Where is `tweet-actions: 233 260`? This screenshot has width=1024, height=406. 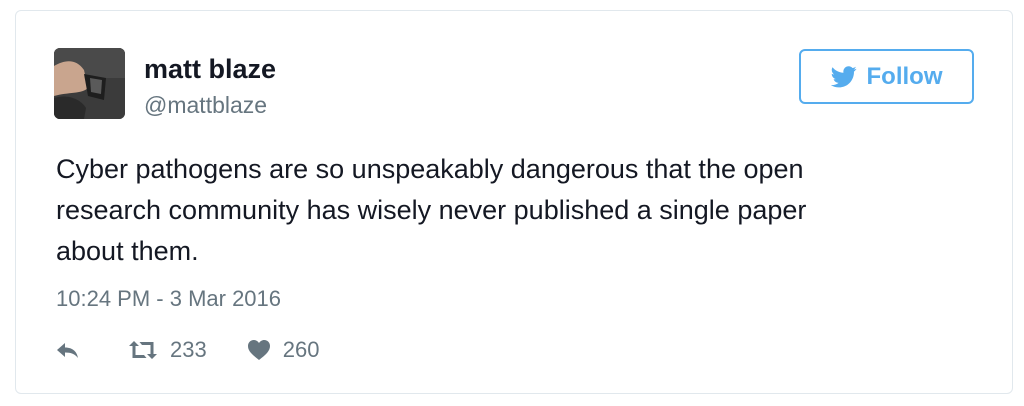 tweet-actions: 233 260 is located at coordinates (187, 350).